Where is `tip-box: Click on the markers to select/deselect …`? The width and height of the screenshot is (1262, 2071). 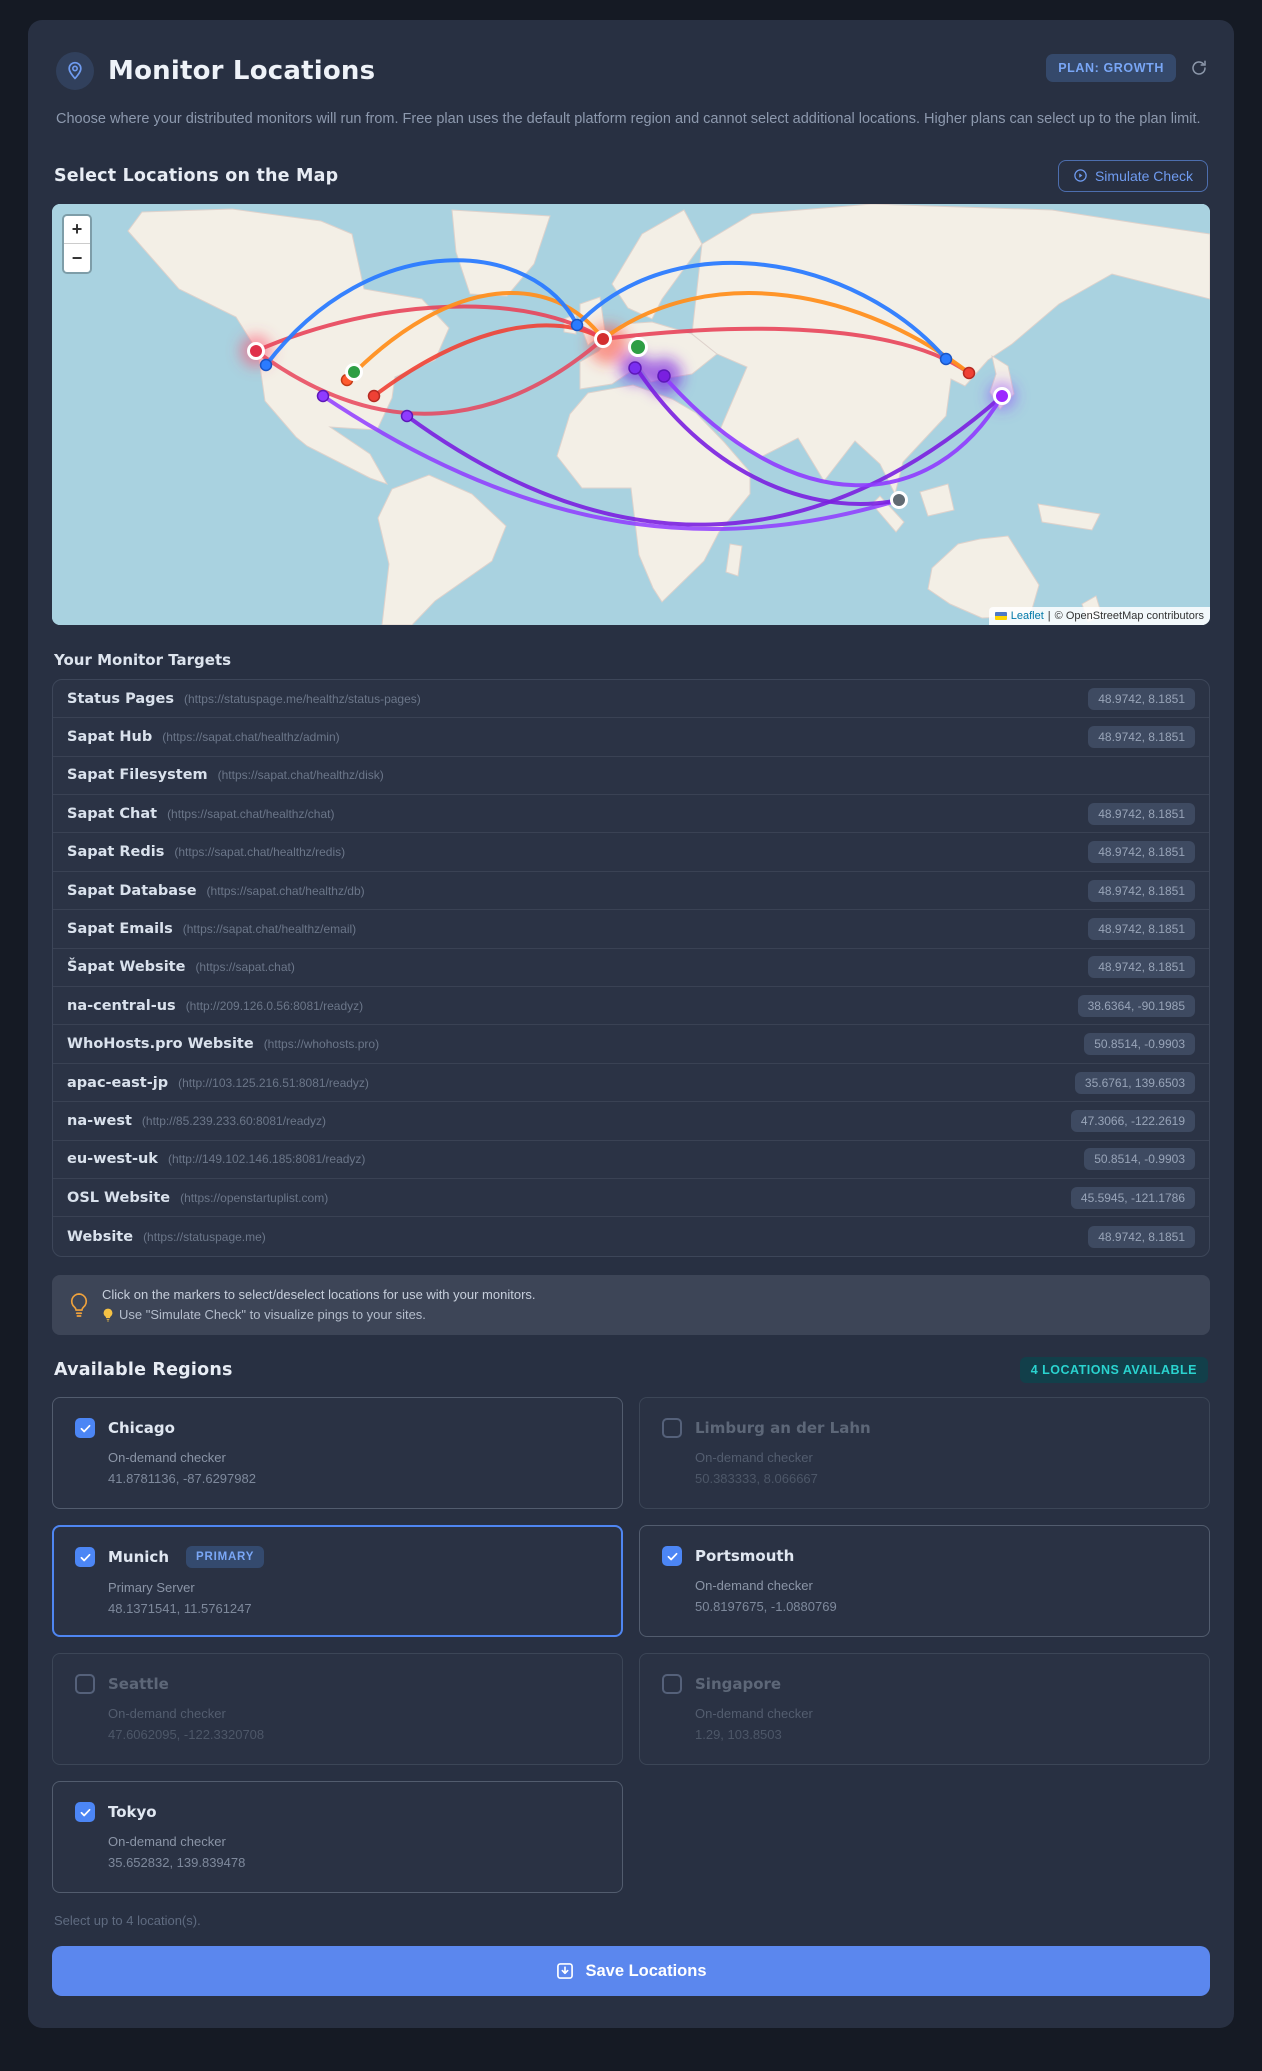
tip-box: Click on the markers to select/deselect … is located at coordinates (631, 1305).